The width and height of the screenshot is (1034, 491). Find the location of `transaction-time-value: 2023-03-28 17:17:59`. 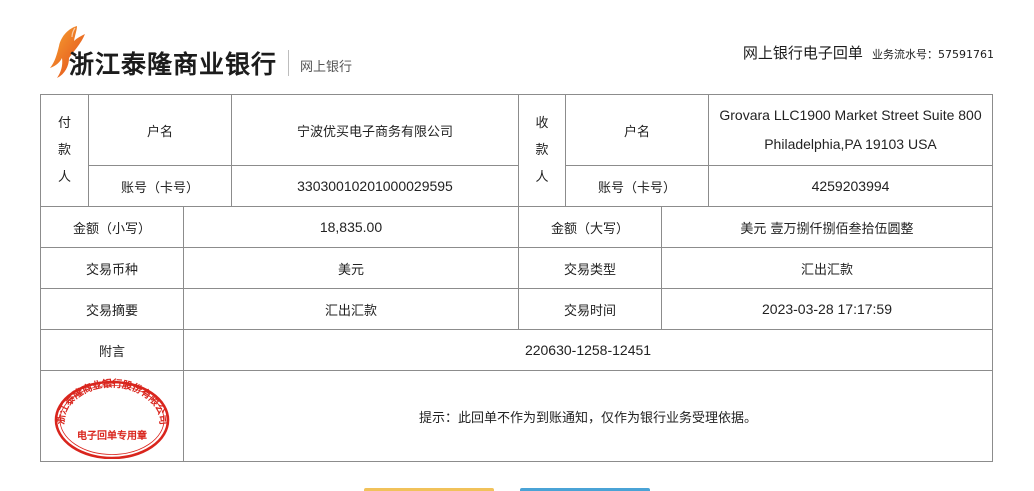

transaction-time-value: 2023-03-28 17:17:59 is located at coordinates (827, 309).